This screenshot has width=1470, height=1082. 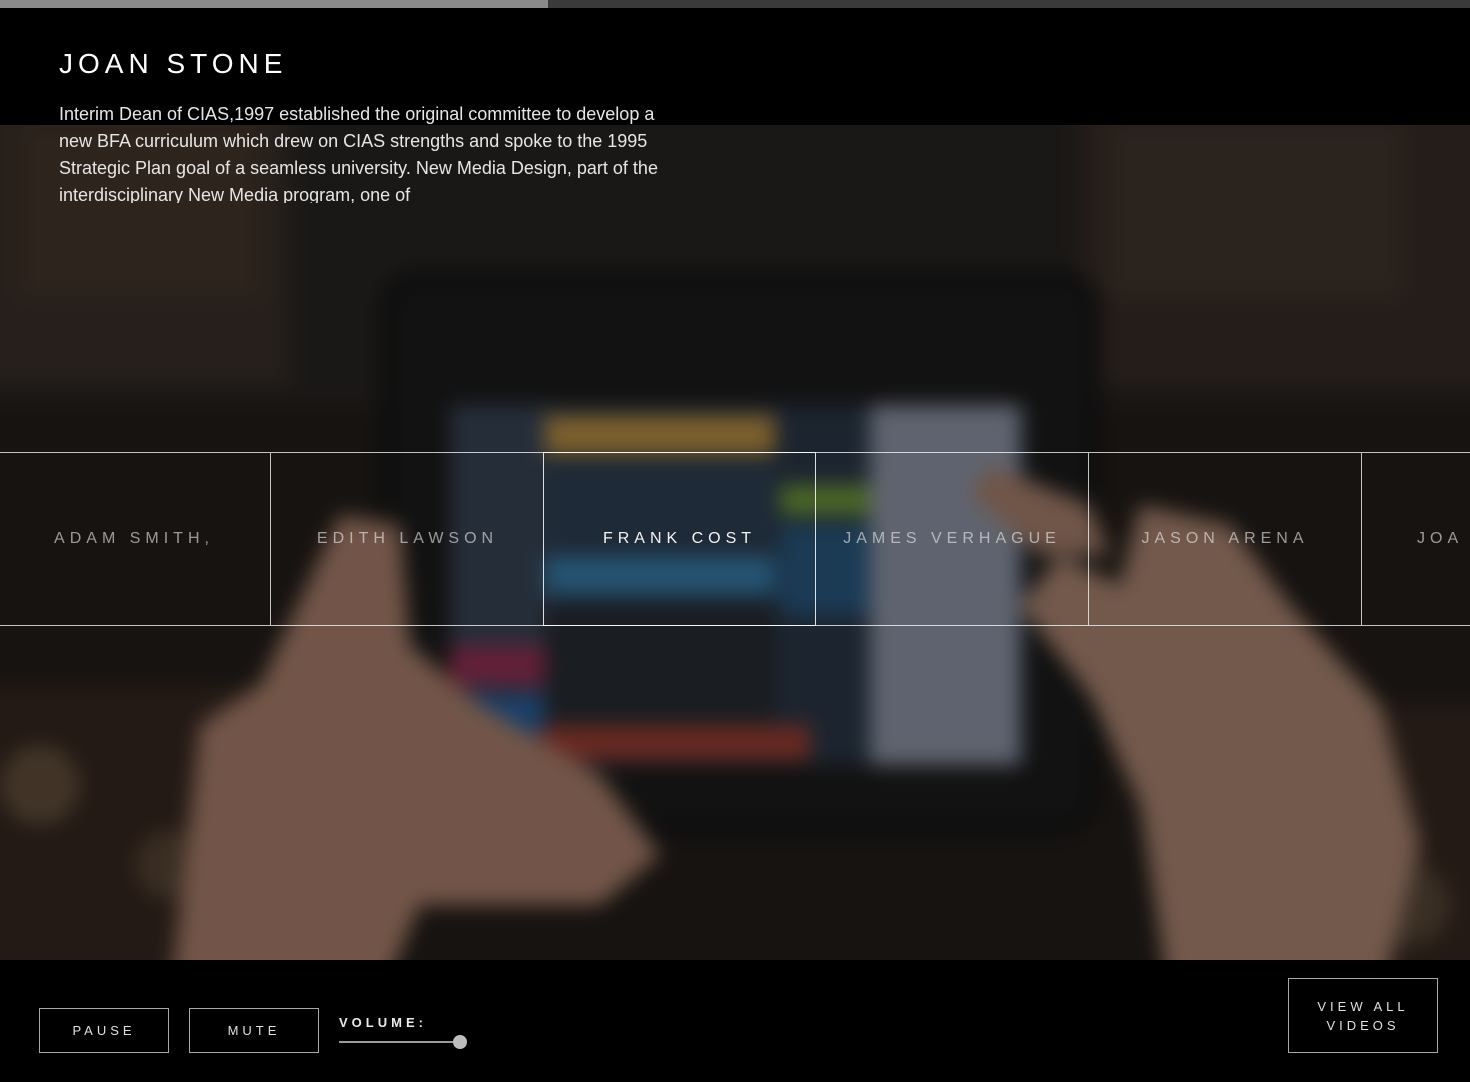 I want to click on volume-slider-handle, so click(x=459, y=1042).